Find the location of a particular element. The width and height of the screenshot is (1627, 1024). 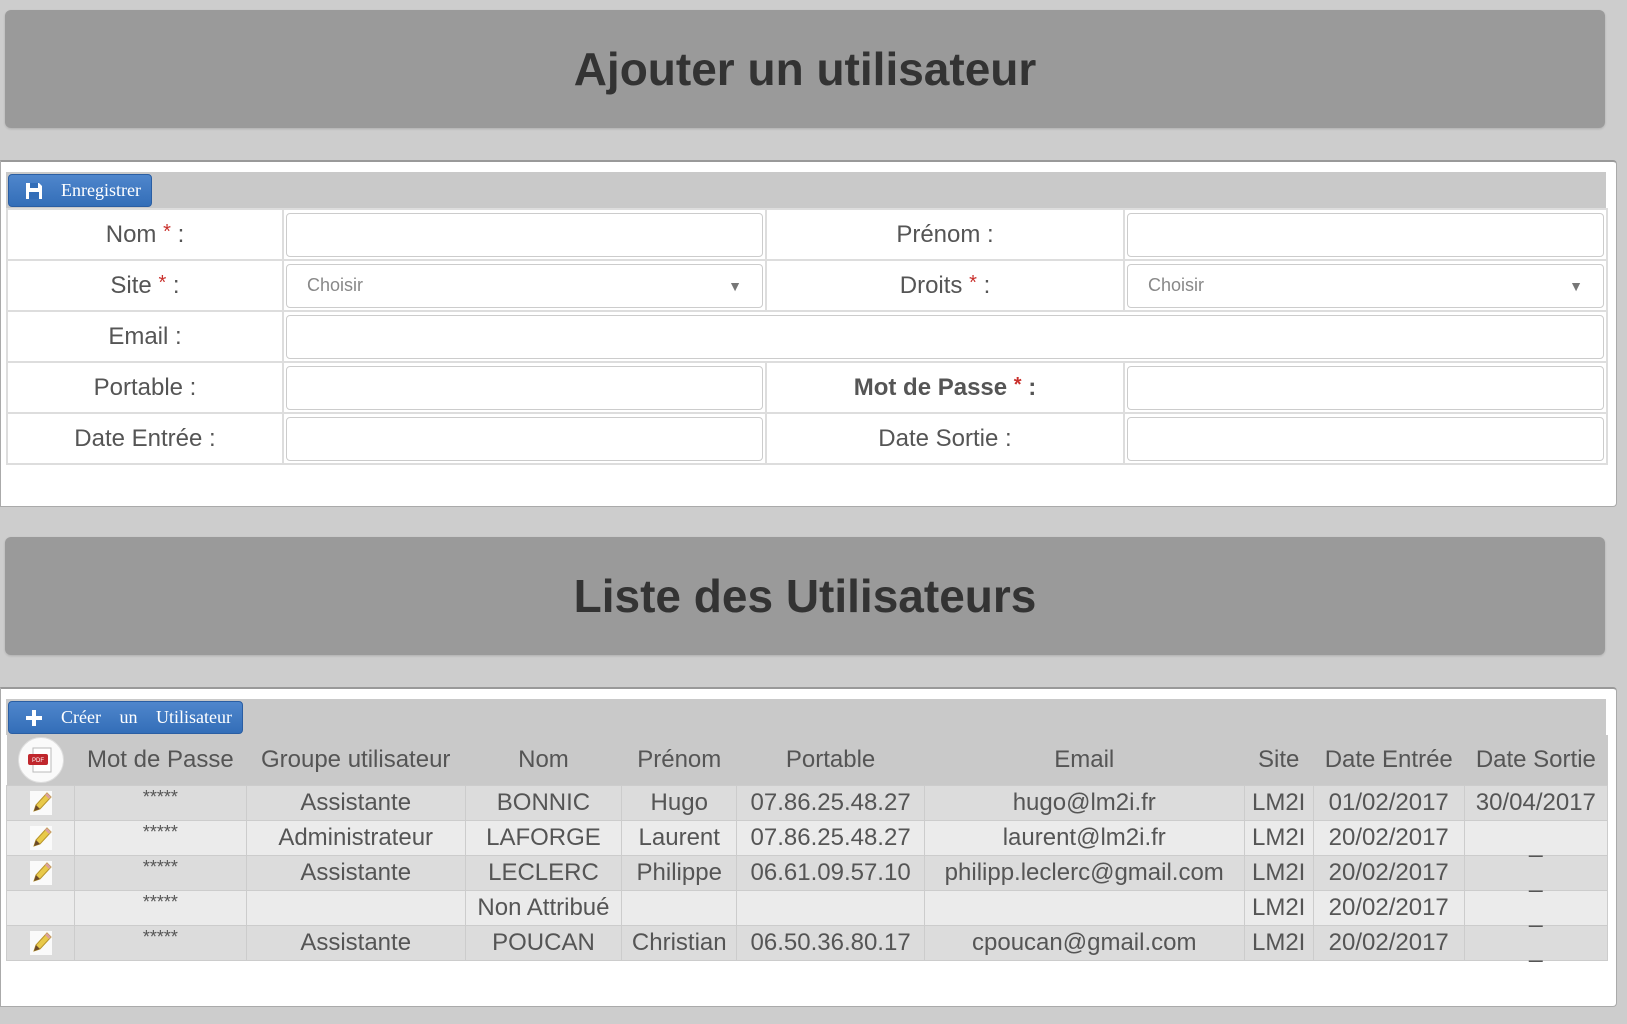

prenom-cell: Christian is located at coordinates (679, 942).